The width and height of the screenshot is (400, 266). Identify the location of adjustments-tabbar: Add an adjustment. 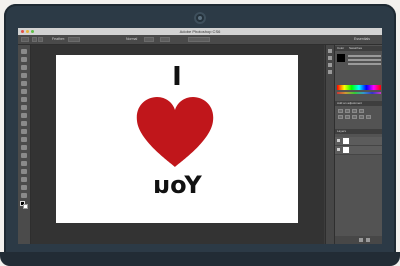
(358, 103).